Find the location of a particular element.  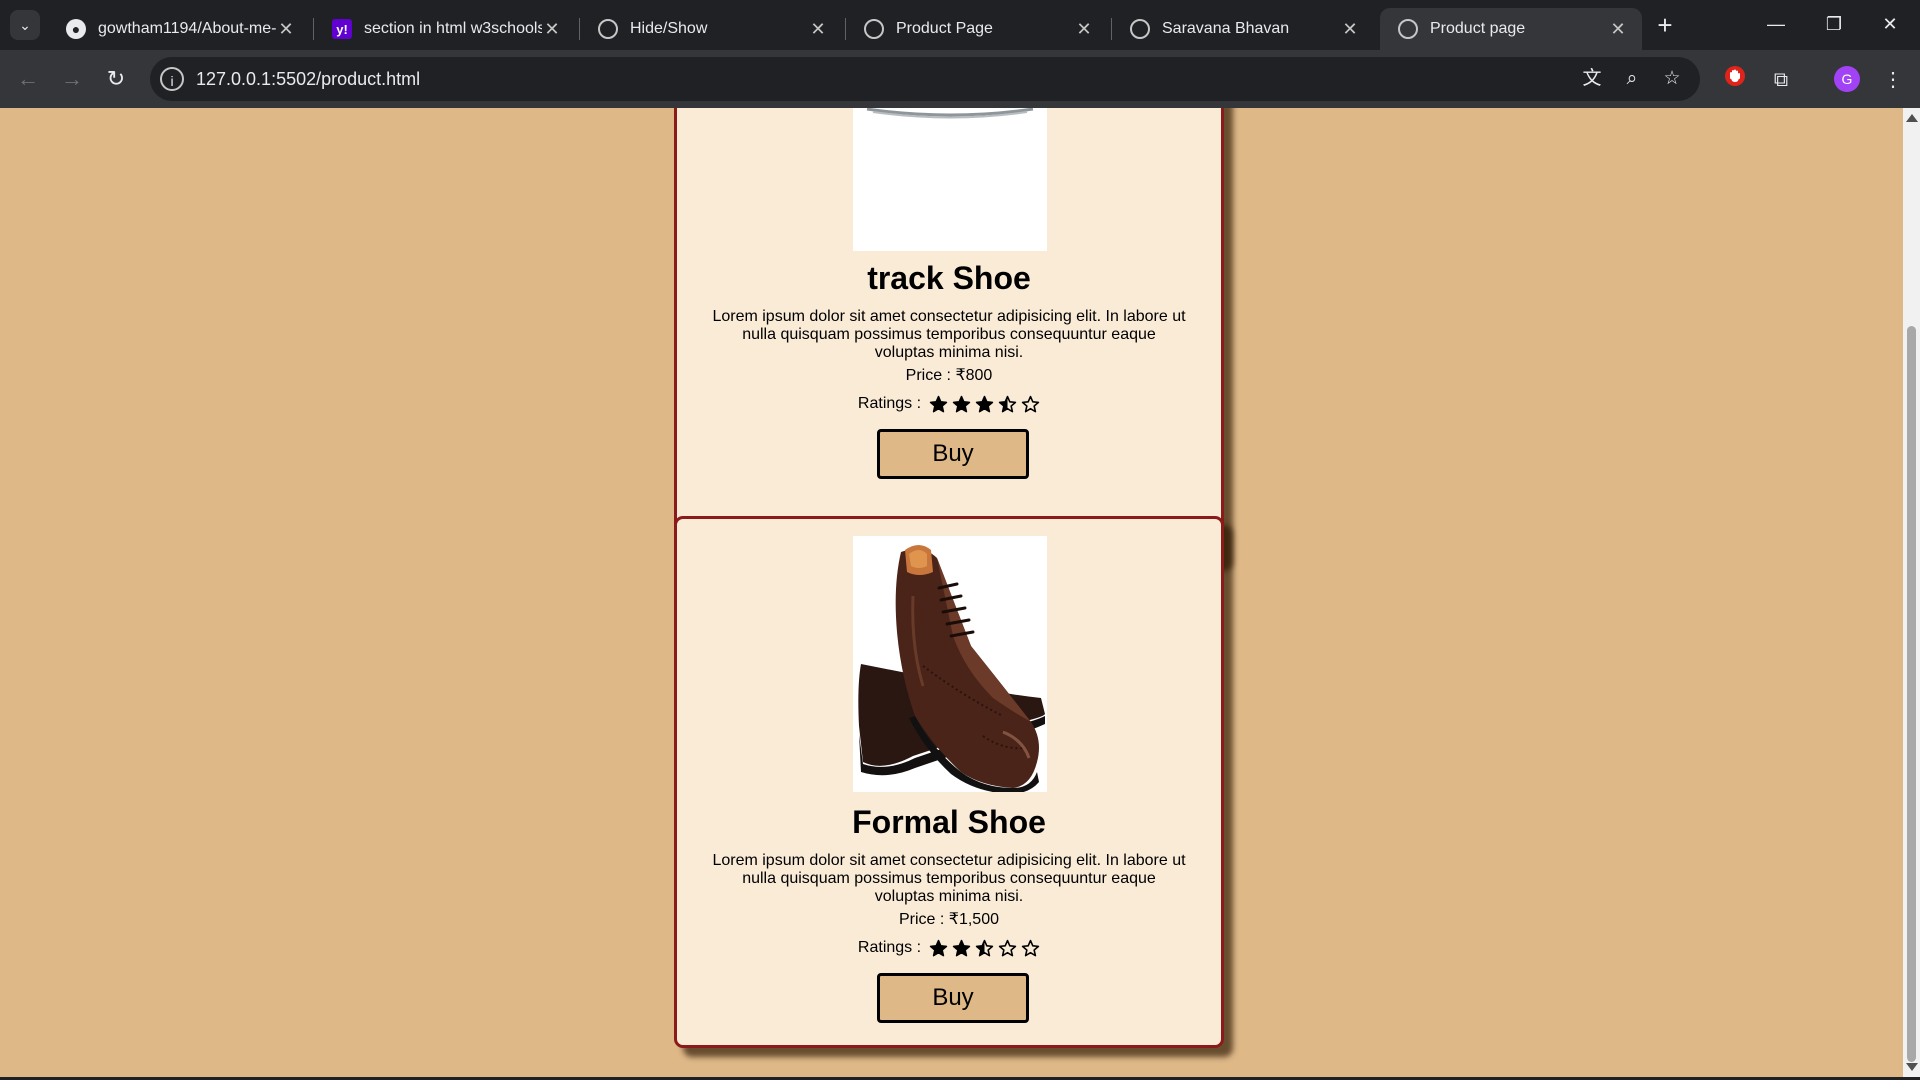

reload-icon: ↻ is located at coordinates (116, 78).